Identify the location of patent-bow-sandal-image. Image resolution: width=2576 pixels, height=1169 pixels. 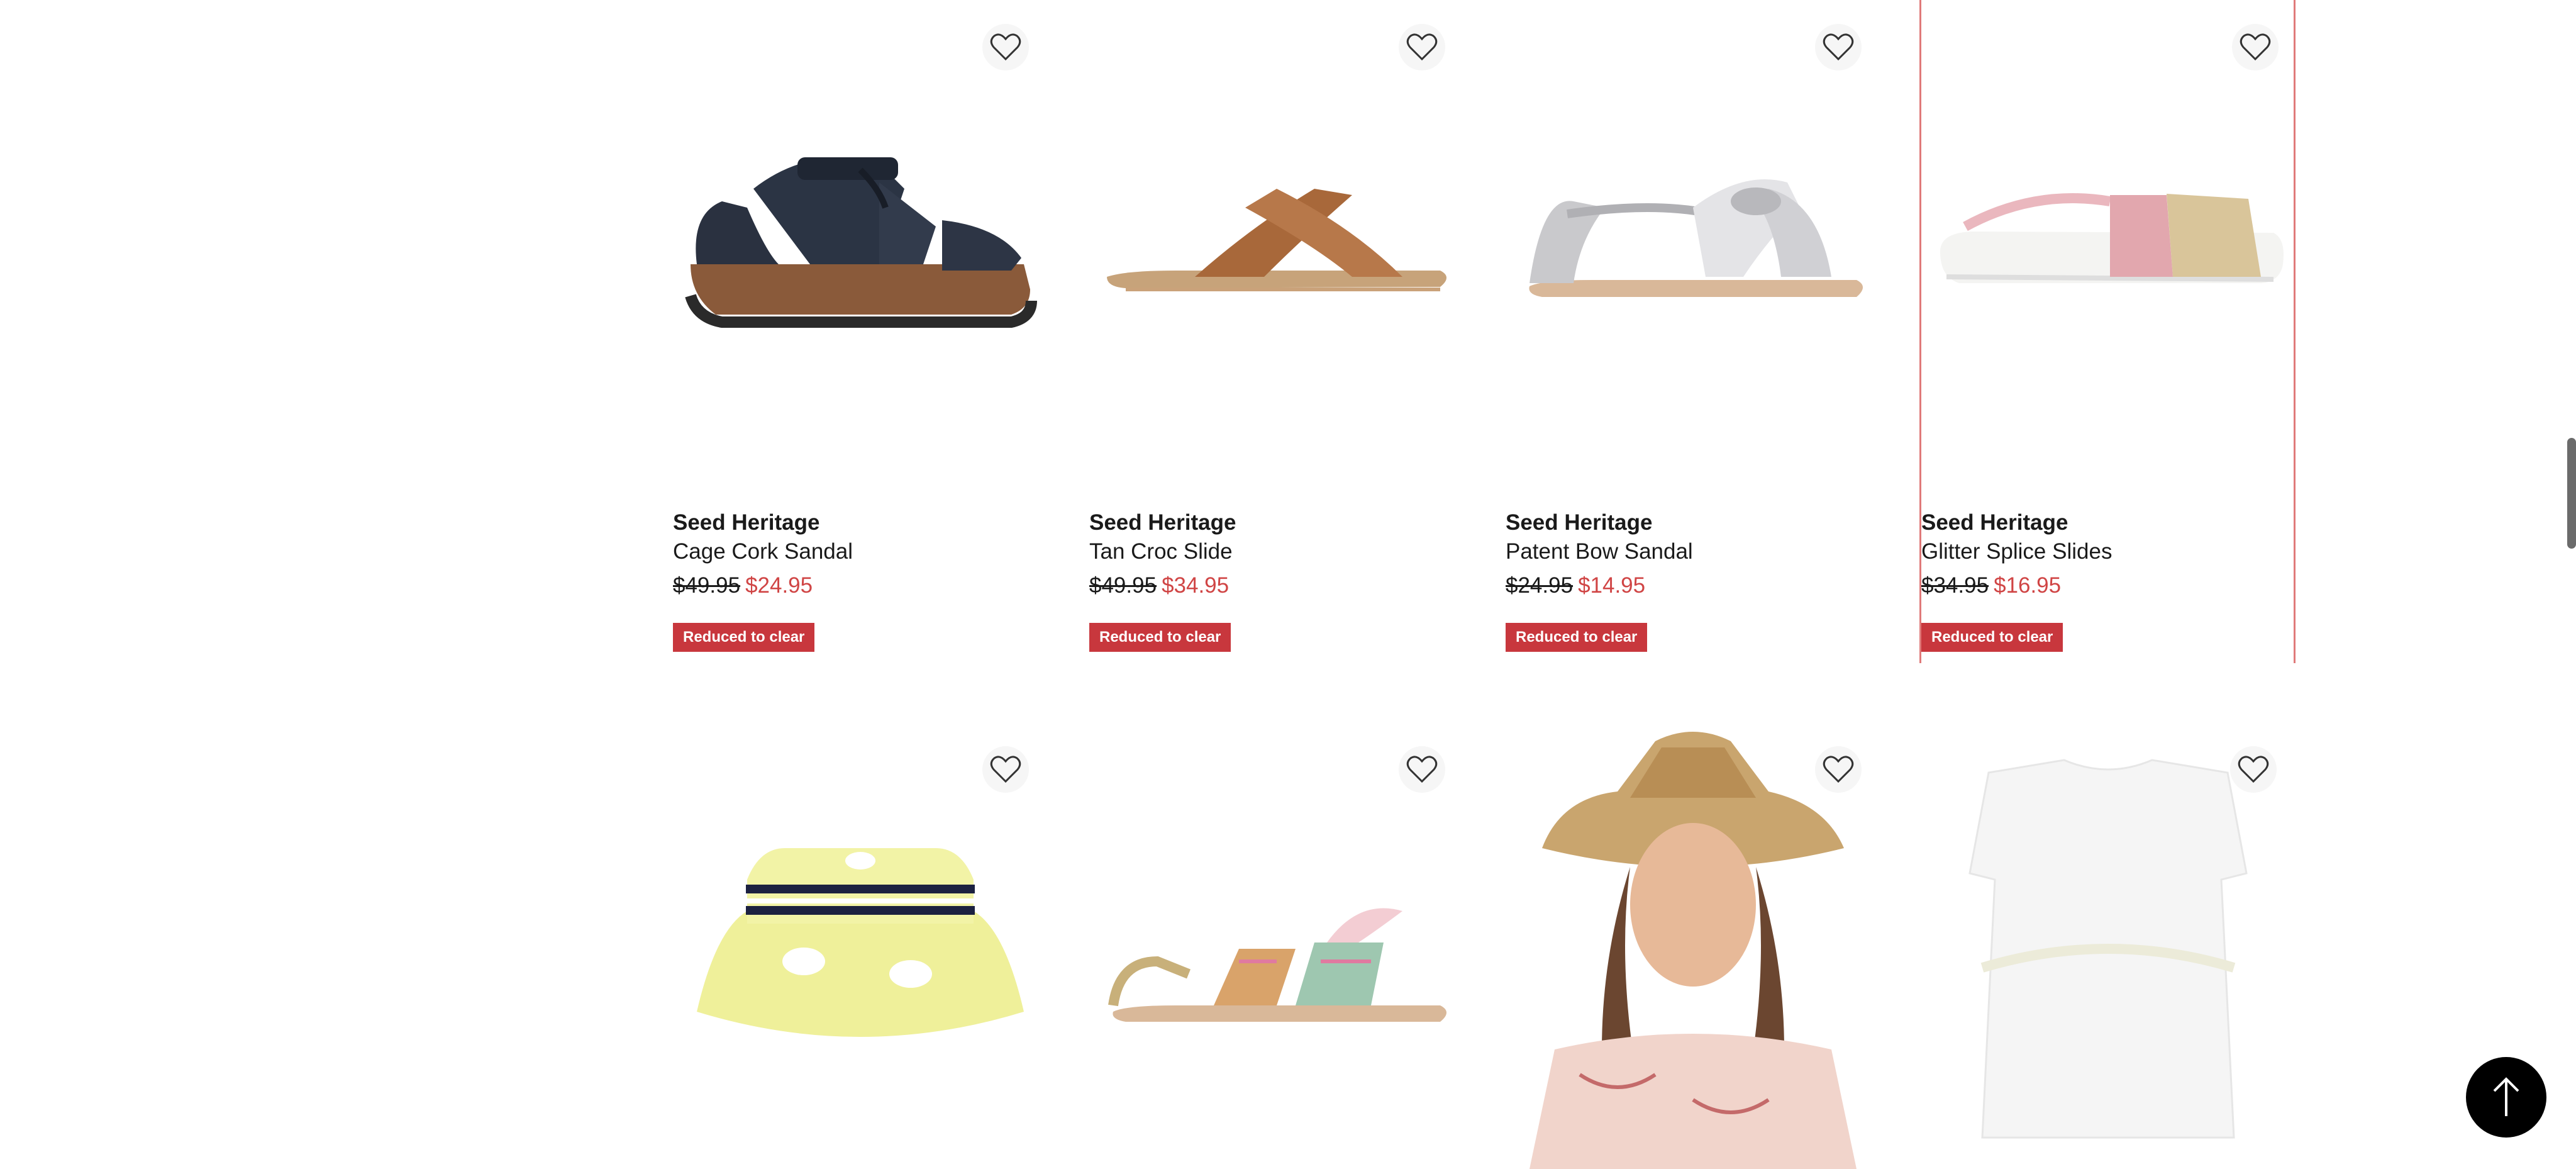
(1696, 238).